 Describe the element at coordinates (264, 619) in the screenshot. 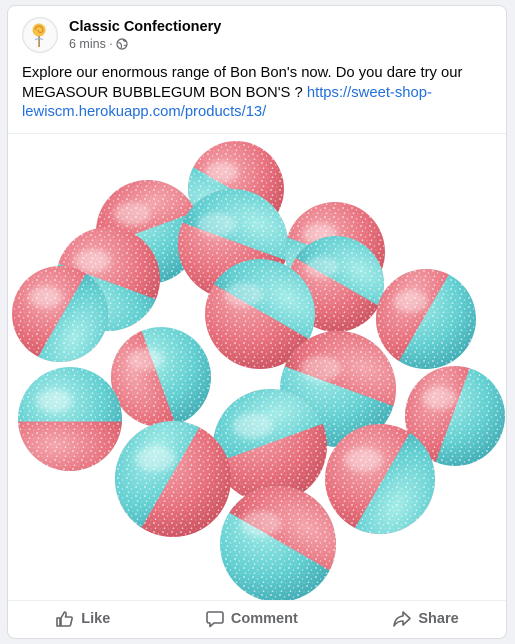

I see `comment-label: Comment` at that location.